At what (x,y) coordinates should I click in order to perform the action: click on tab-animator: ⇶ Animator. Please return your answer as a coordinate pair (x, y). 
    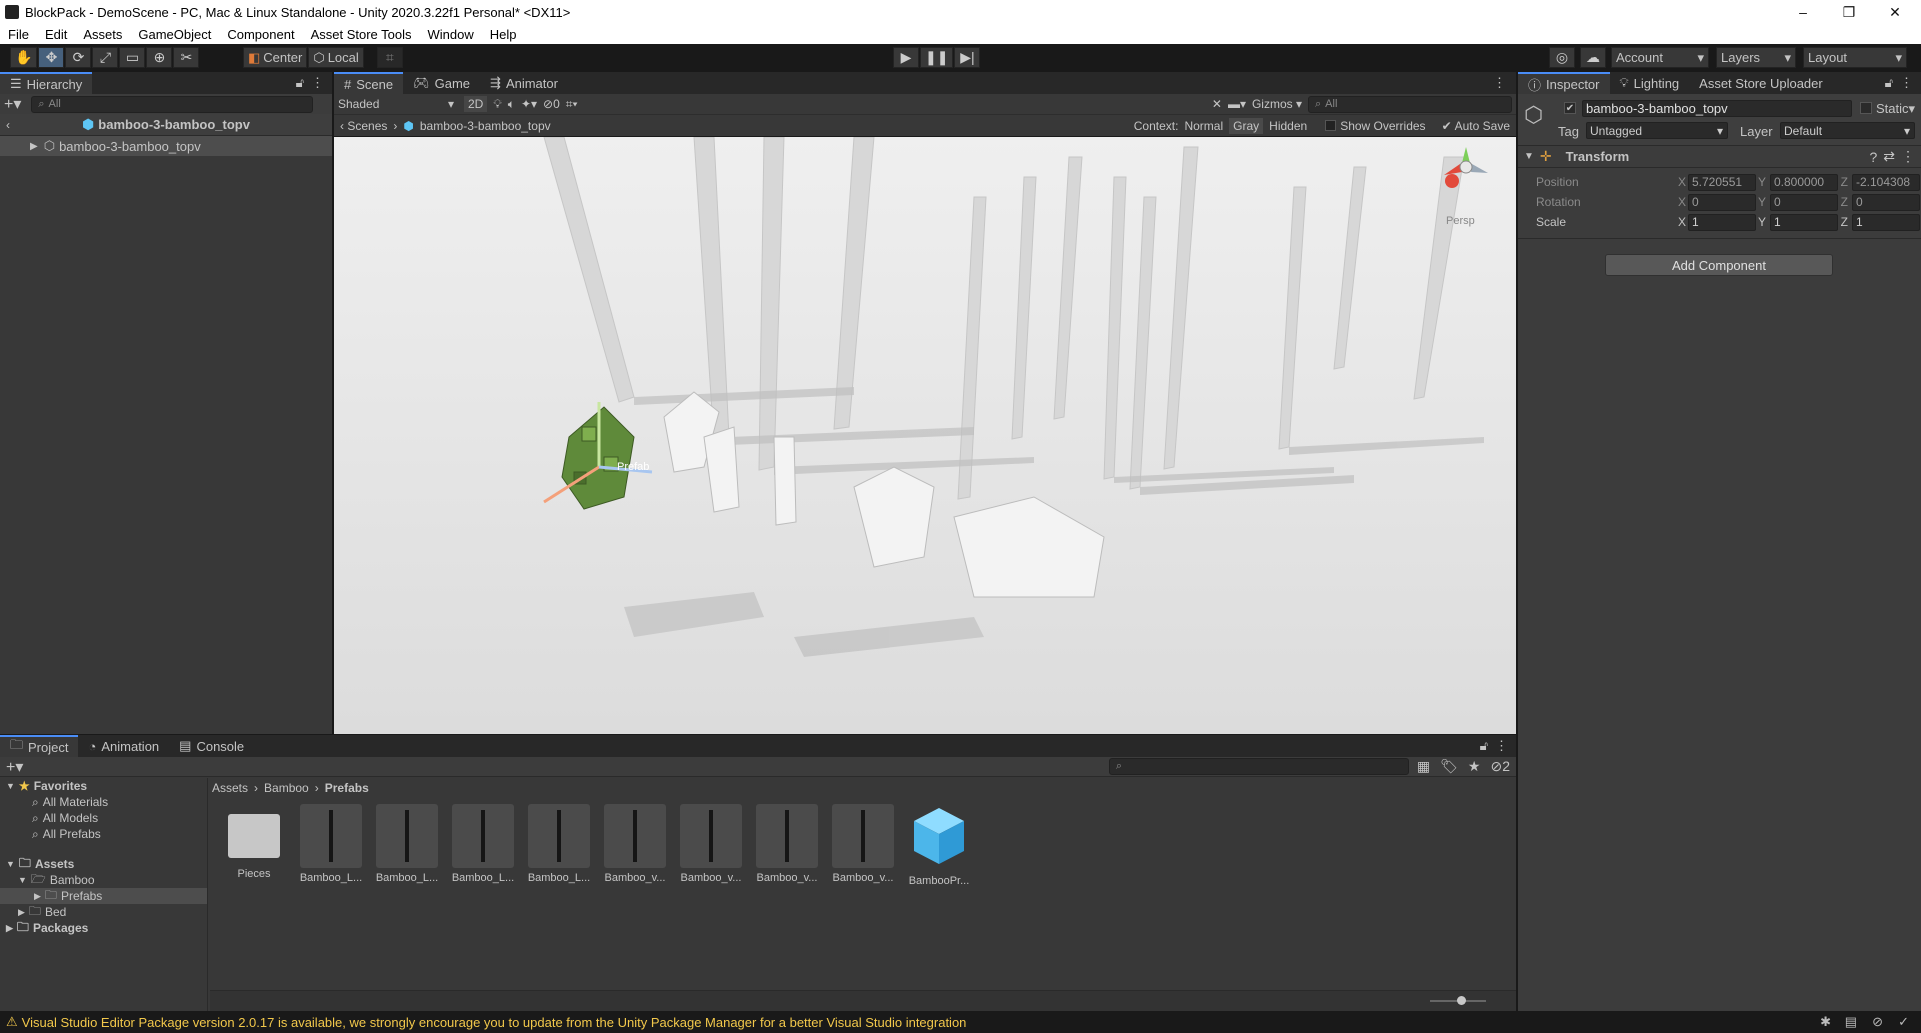
    Looking at the image, I should click on (524, 83).